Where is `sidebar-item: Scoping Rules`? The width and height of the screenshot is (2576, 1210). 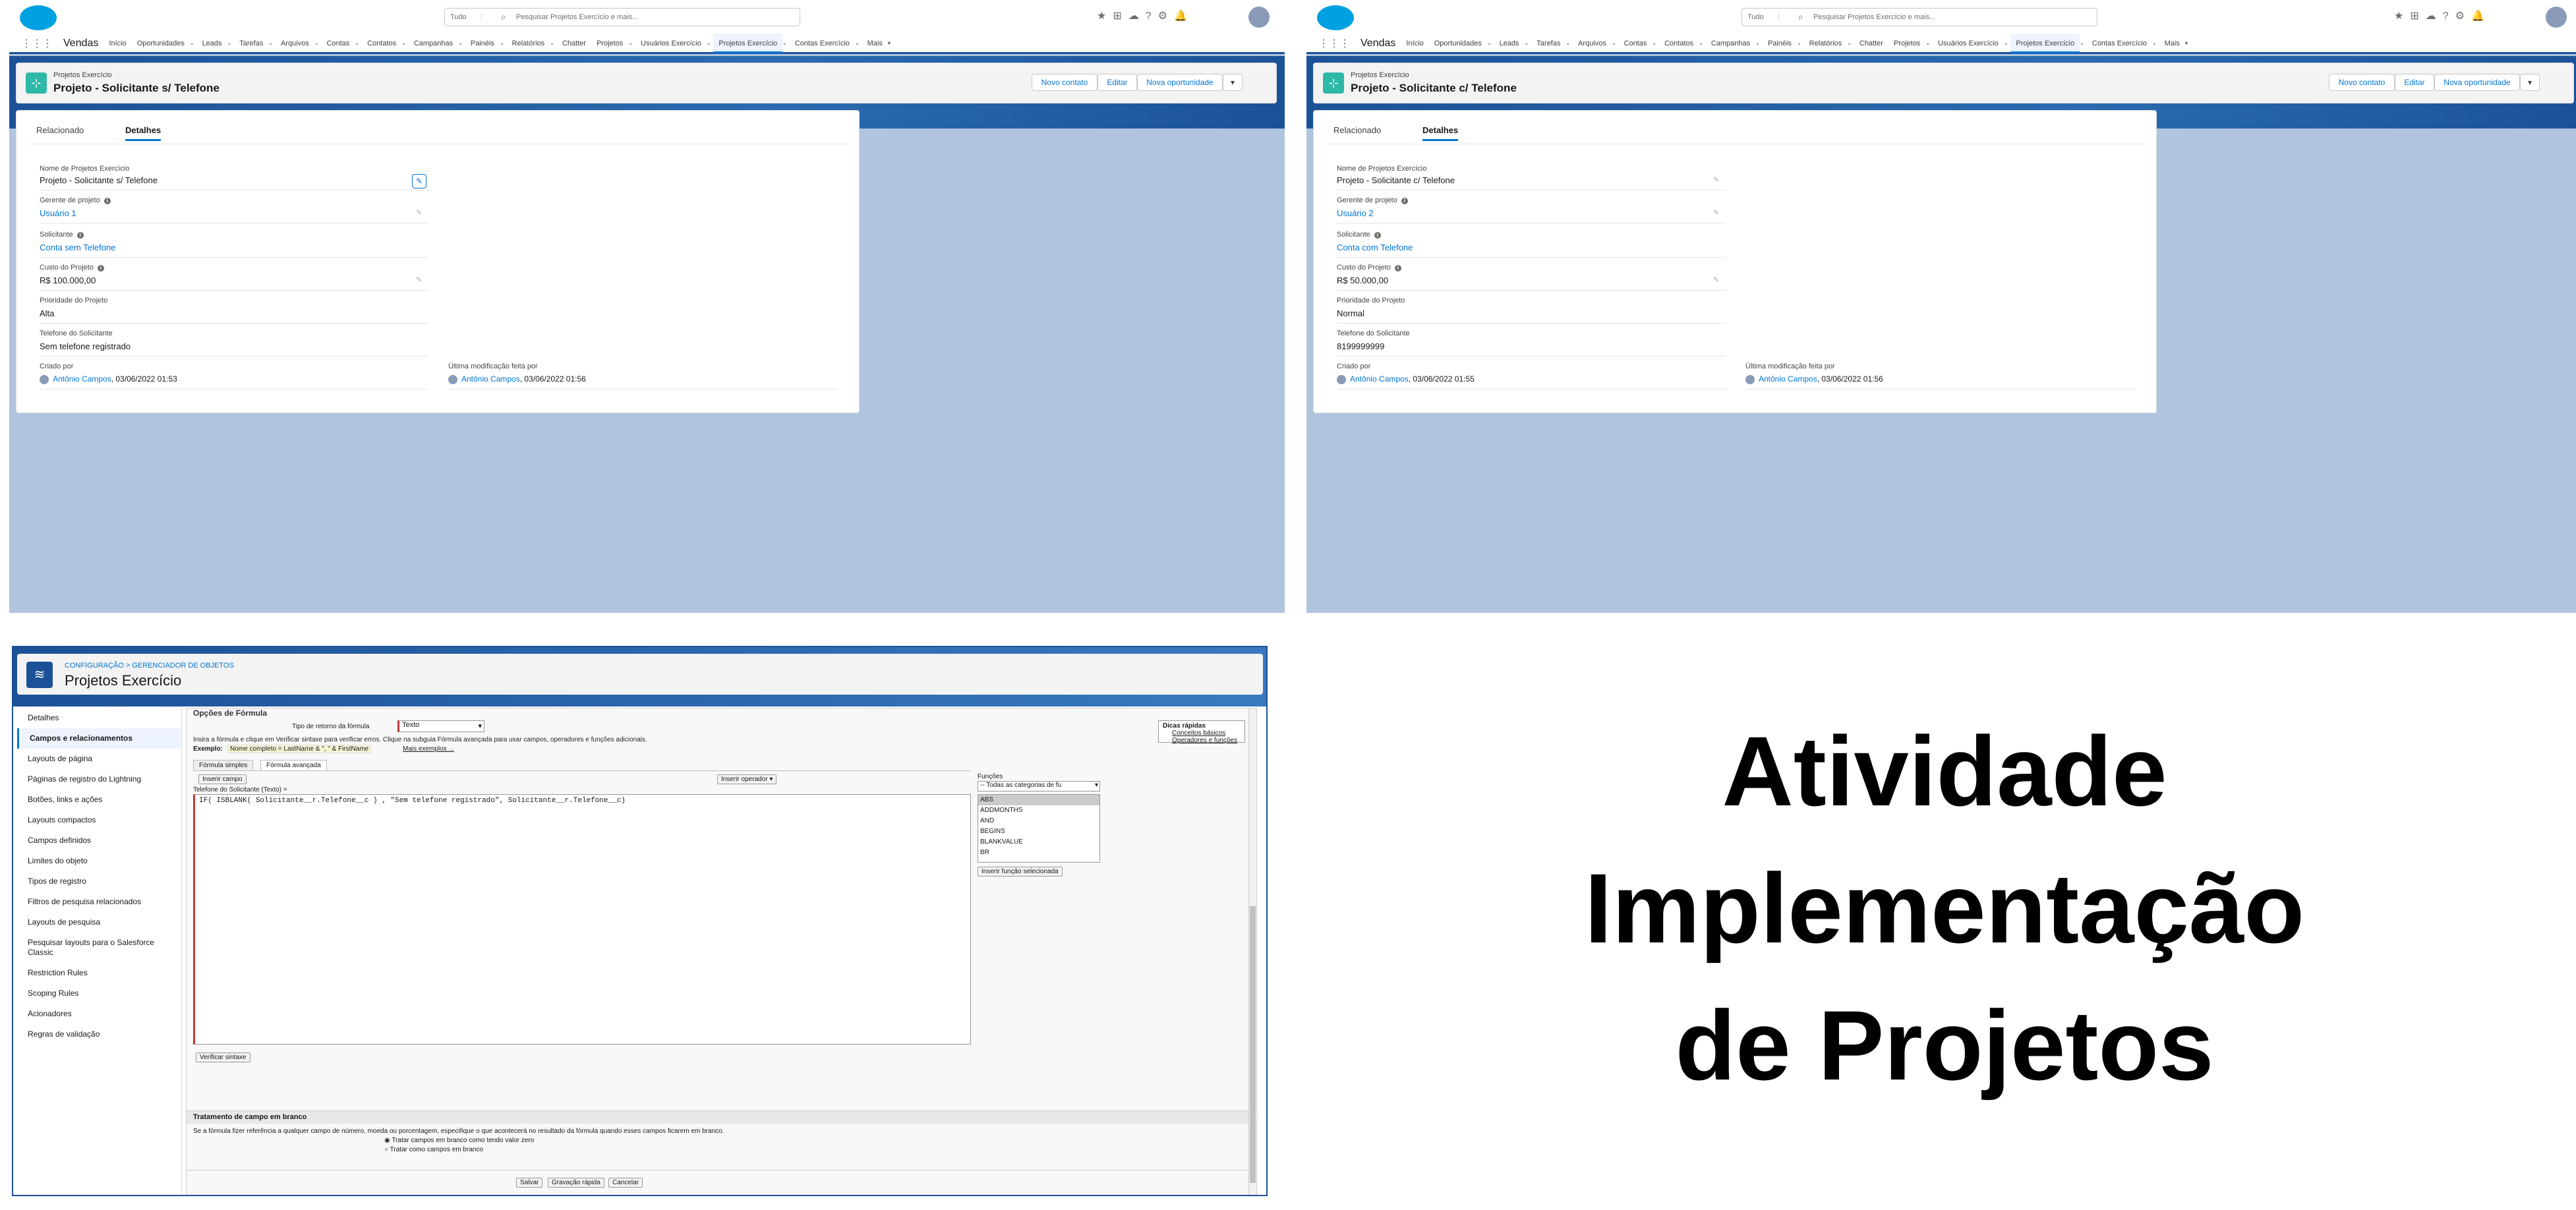 sidebar-item: Scoping Rules is located at coordinates (99, 993).